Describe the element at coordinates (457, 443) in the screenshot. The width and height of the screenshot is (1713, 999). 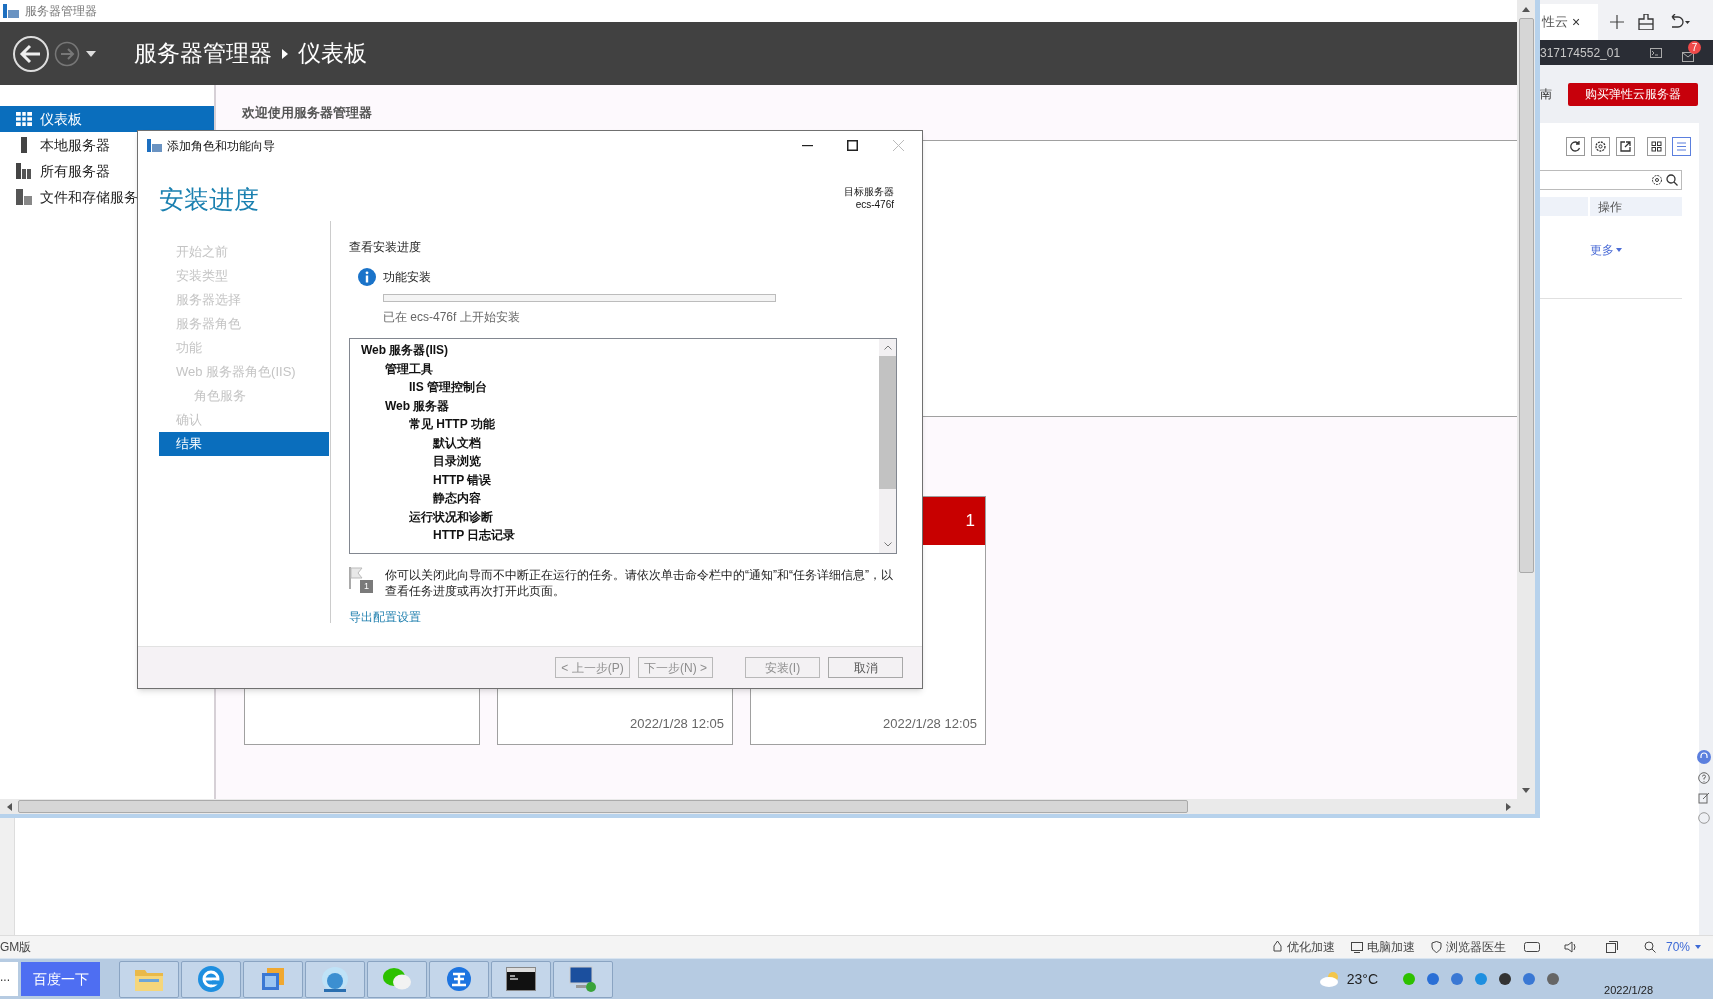
I see `feature-item: 默认文档` at that location.